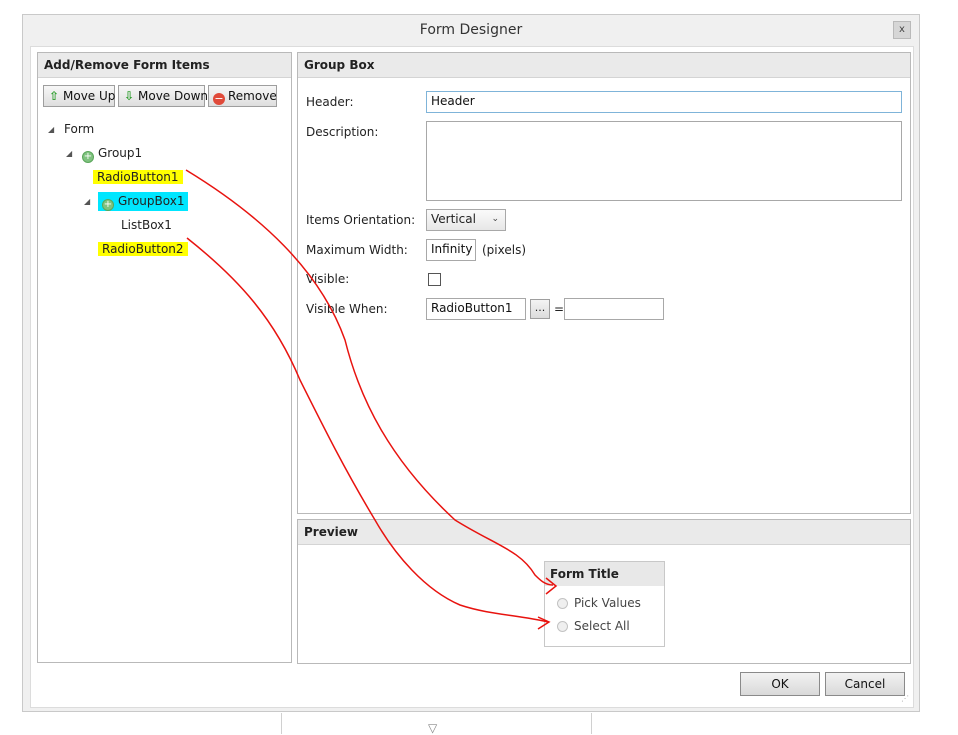  What do you see at coordinates (471, 30) in the screenshot?
I see `dialog-title: Form Designer` at bounding box center [471, 30].